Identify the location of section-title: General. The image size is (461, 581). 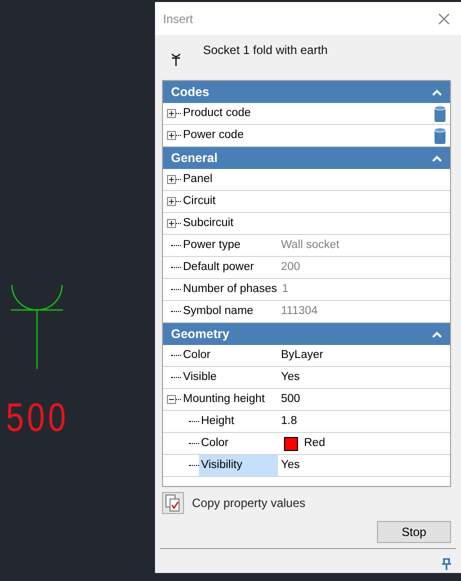
(194, 158).